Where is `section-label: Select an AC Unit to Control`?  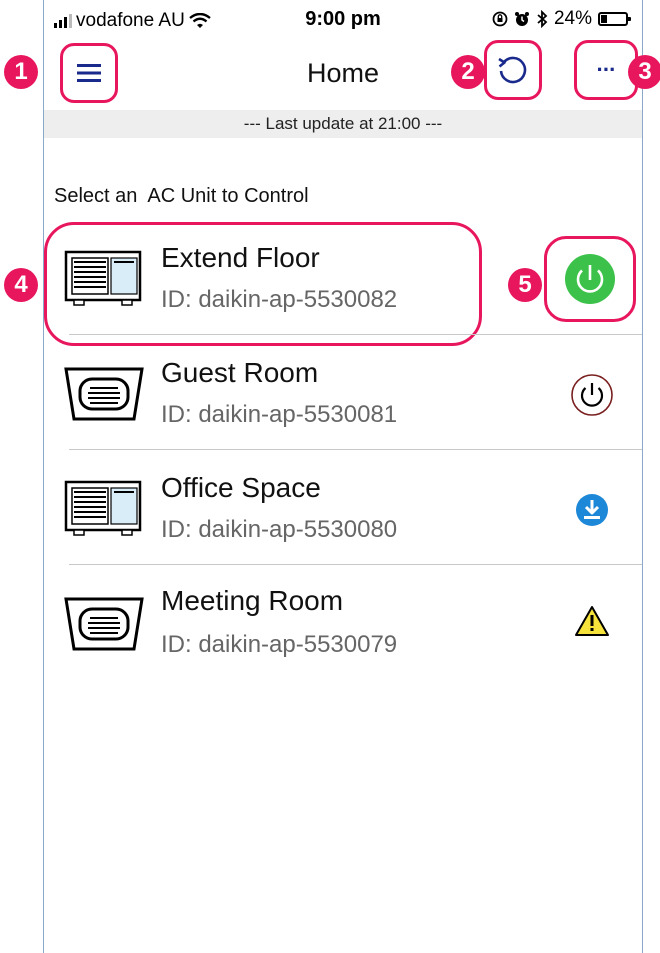
section-label: Select an AC Unit to Control is located at coordinates (181, 196).